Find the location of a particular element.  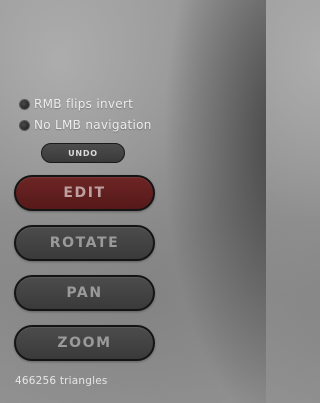

option-label: RMB flips invert is located at coordinates (84, 104).